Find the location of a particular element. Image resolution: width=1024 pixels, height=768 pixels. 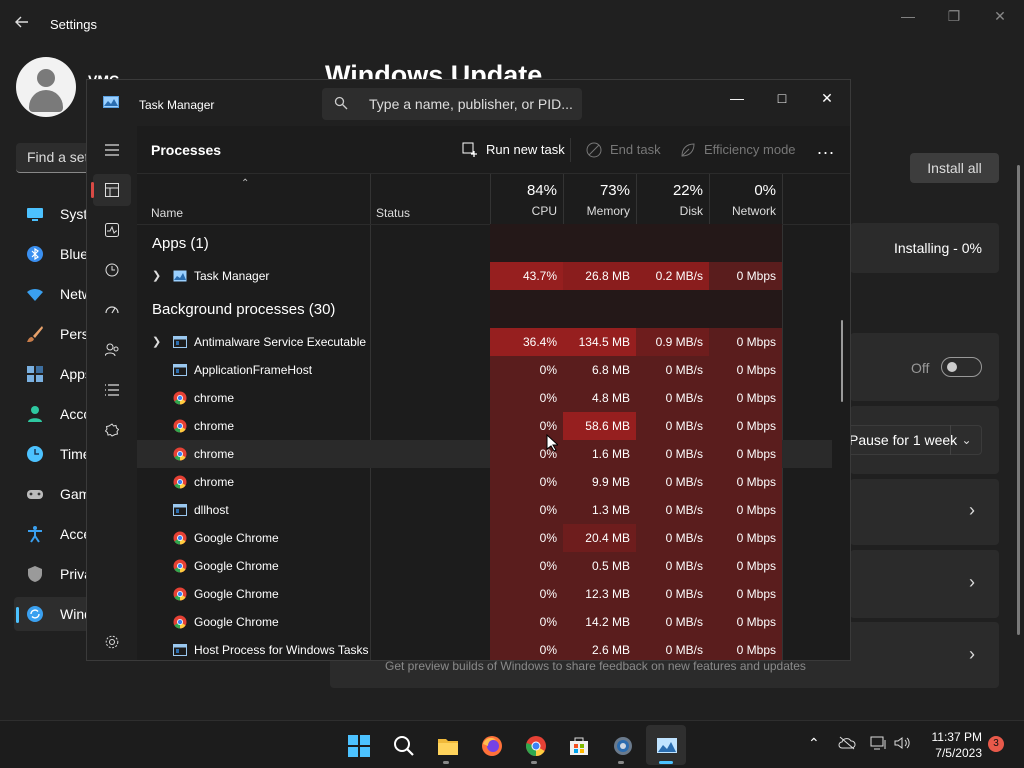

controller-icon is located at coordinates (35, 494).